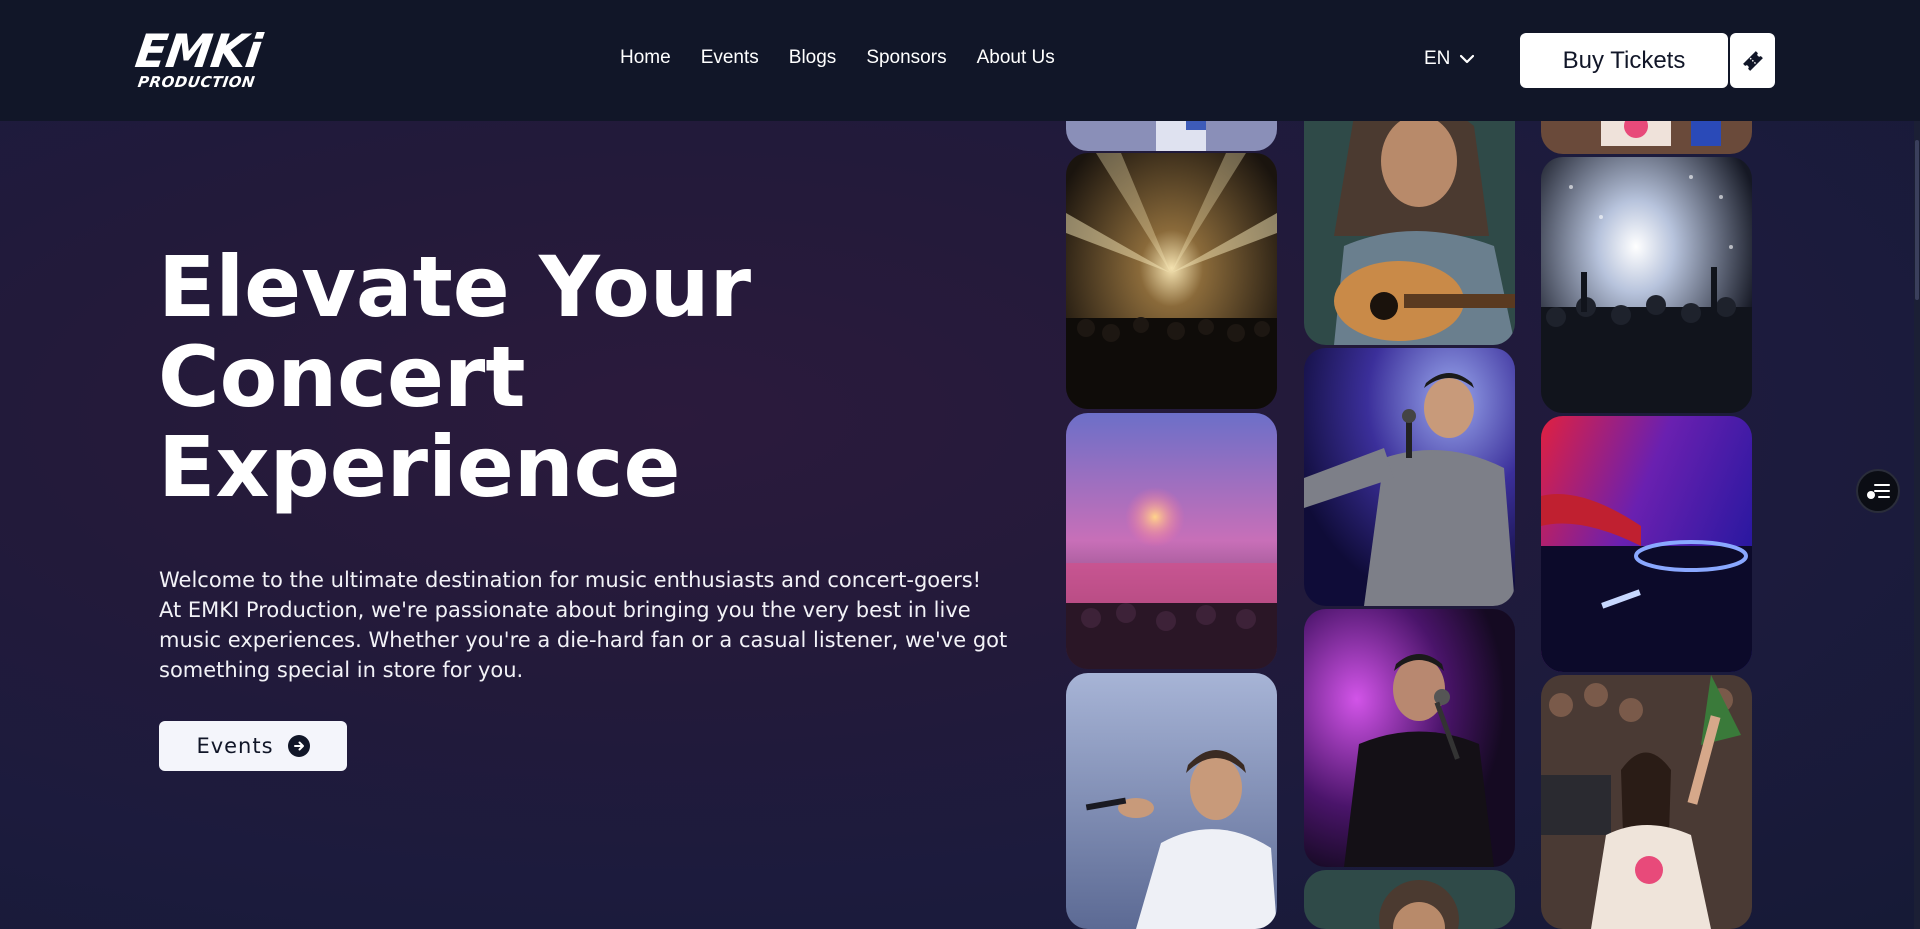  I want to click on gallery-photo-singer-purple-stage, so click(1409, 738).